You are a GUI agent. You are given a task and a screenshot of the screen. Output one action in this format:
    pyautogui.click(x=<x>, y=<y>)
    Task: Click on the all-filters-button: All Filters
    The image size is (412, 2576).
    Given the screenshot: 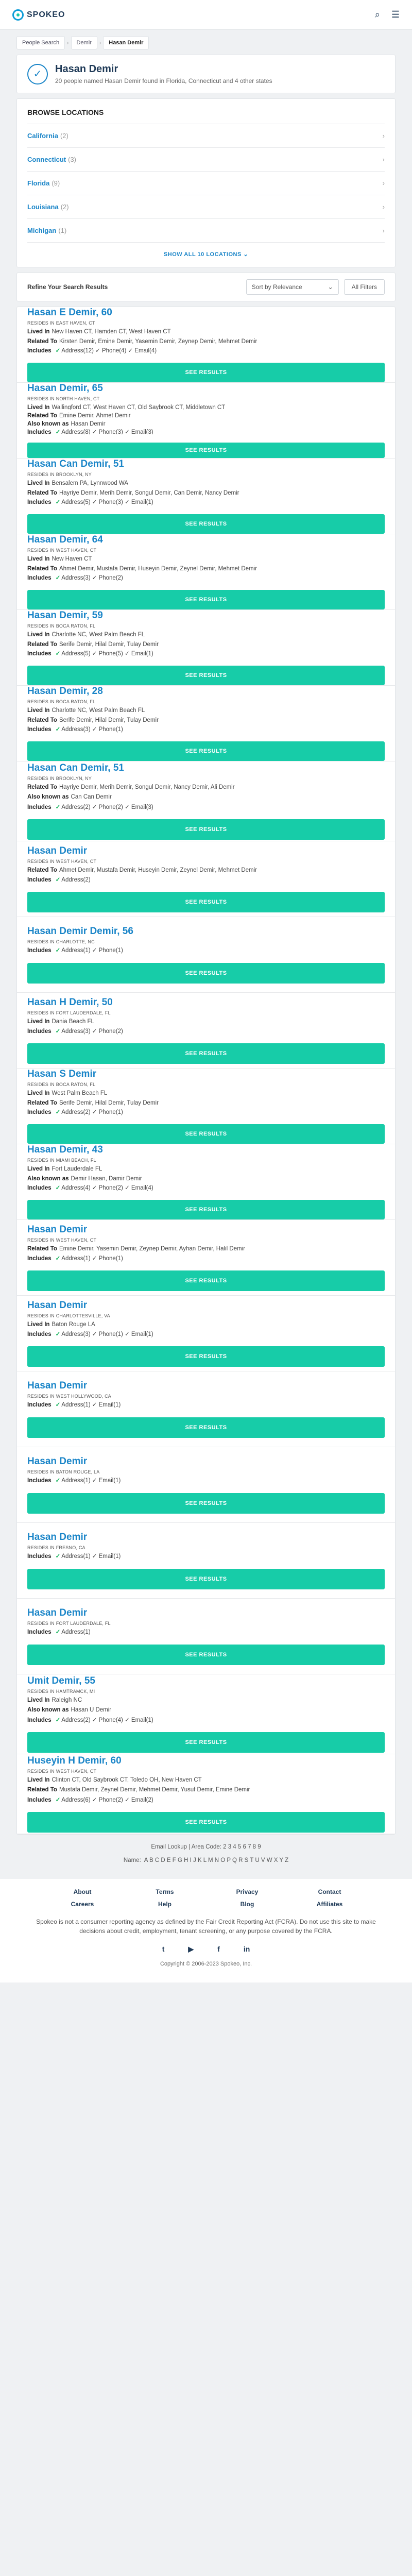 What is the action you would take?
    pyautogui.click(x=364, y=287)
    